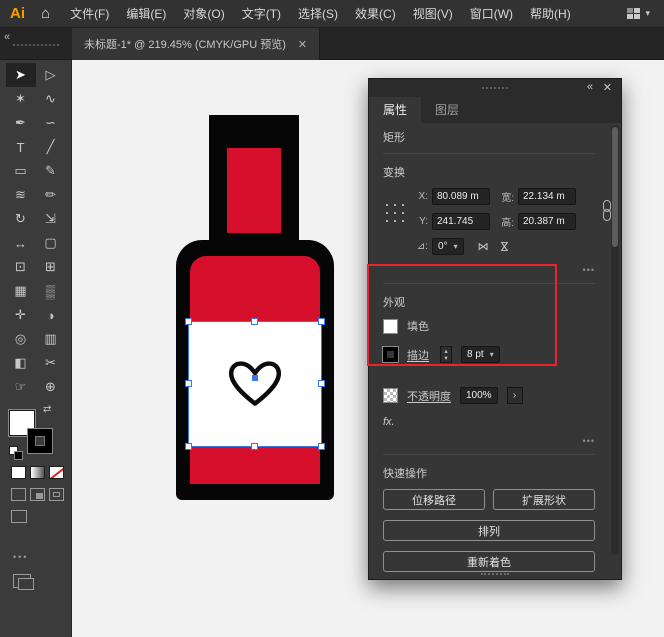  I want to click on screen-mode-button, so click(19, 516).